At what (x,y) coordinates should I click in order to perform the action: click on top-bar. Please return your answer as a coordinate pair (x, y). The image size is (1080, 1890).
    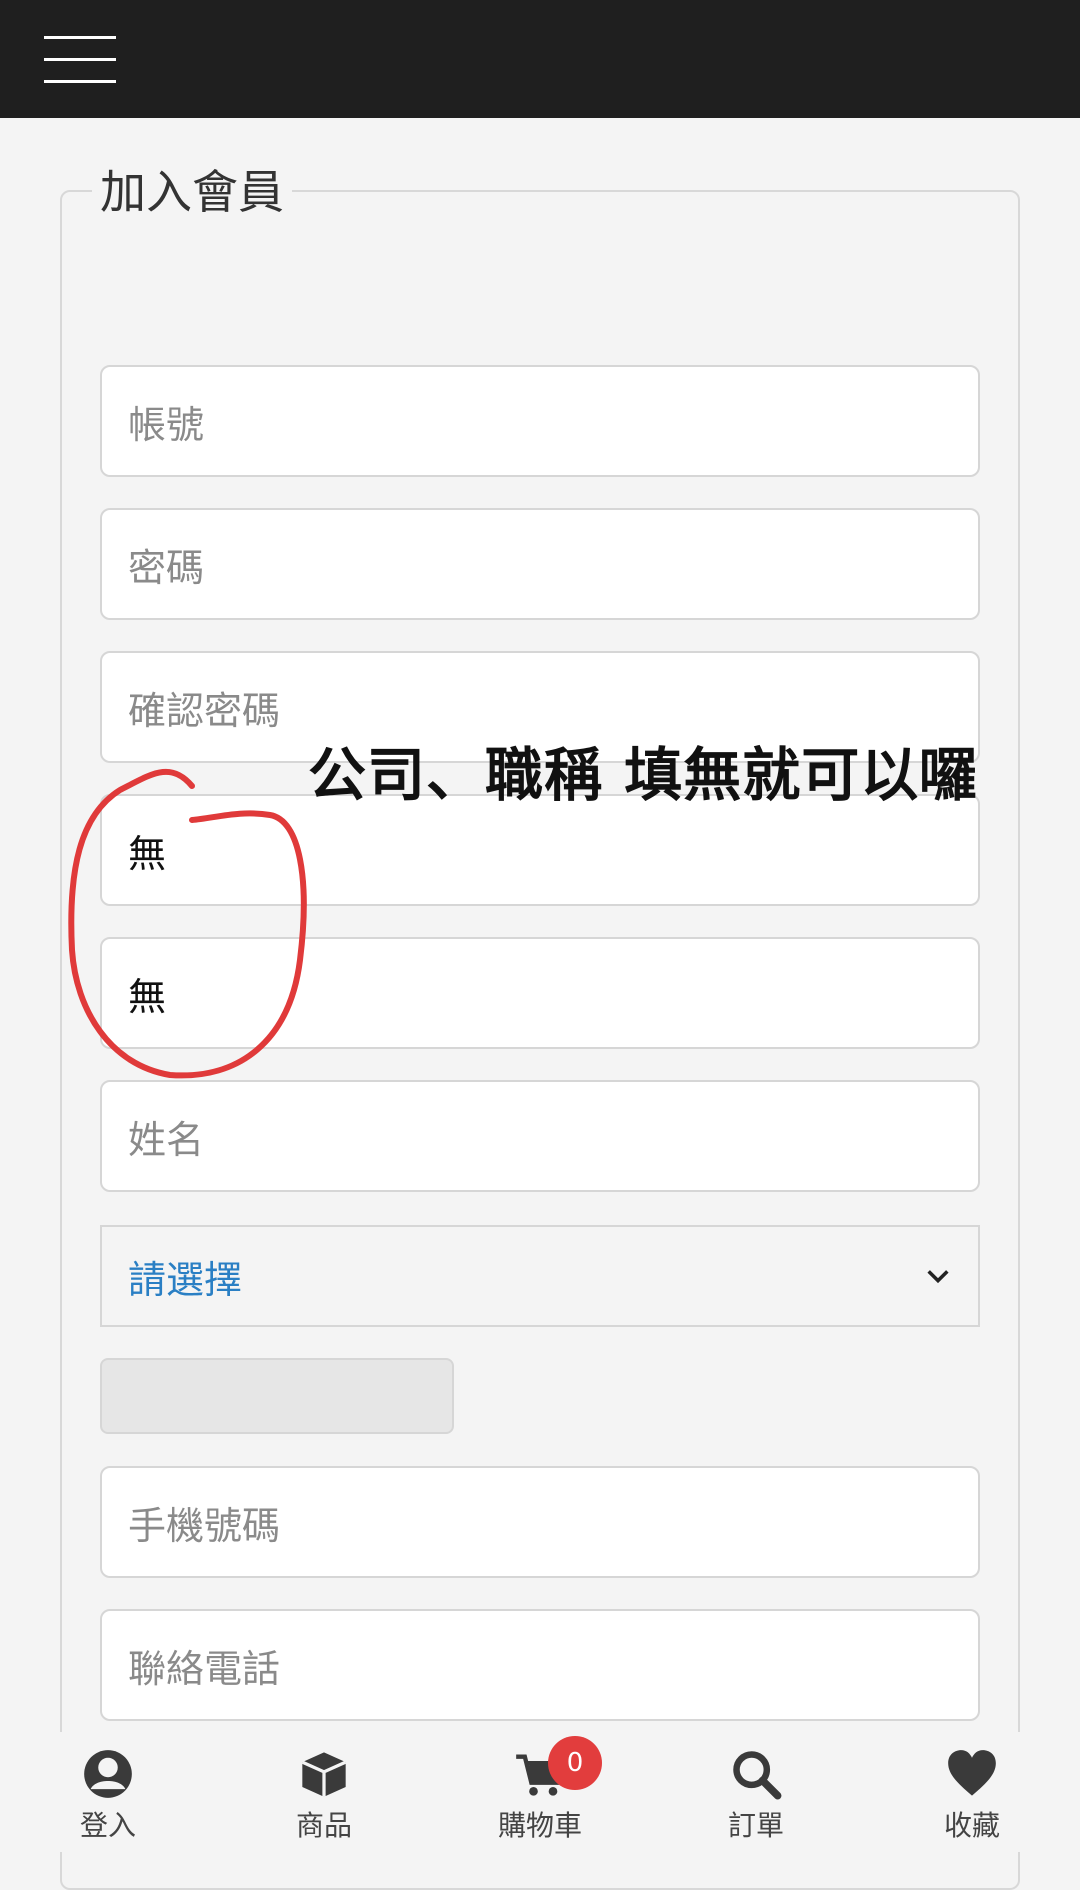
    Looking at the image, I should click on (540, 59).